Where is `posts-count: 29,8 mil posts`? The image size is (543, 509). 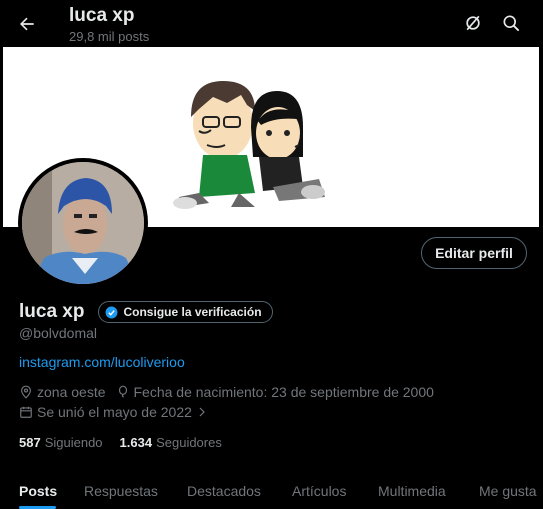 posts-count: 29,8 mil posts is located at coordinates (109, 36).